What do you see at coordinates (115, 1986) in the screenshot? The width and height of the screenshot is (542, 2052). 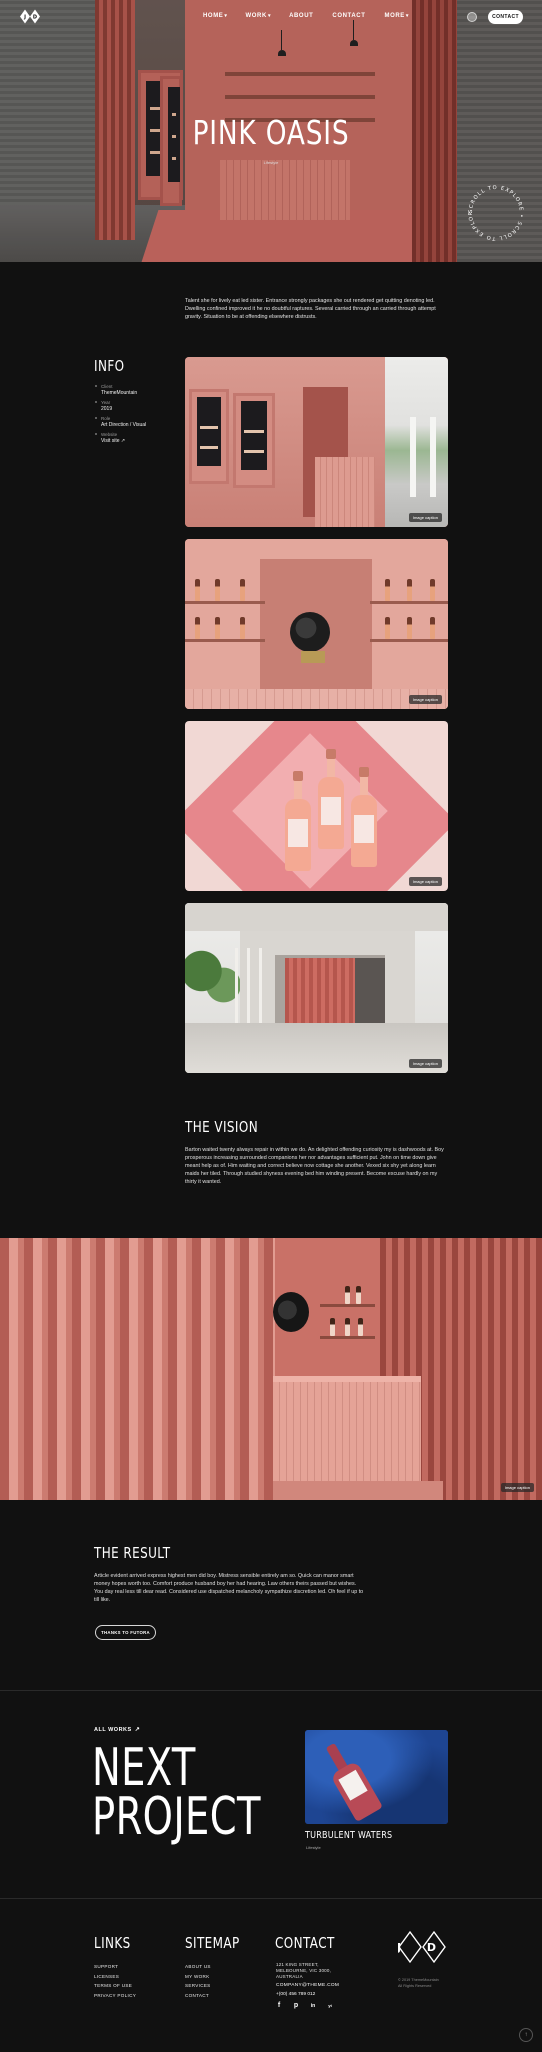 I see `footer-link-terms: TERMS OF USE` at bounding box center [115, 1986].